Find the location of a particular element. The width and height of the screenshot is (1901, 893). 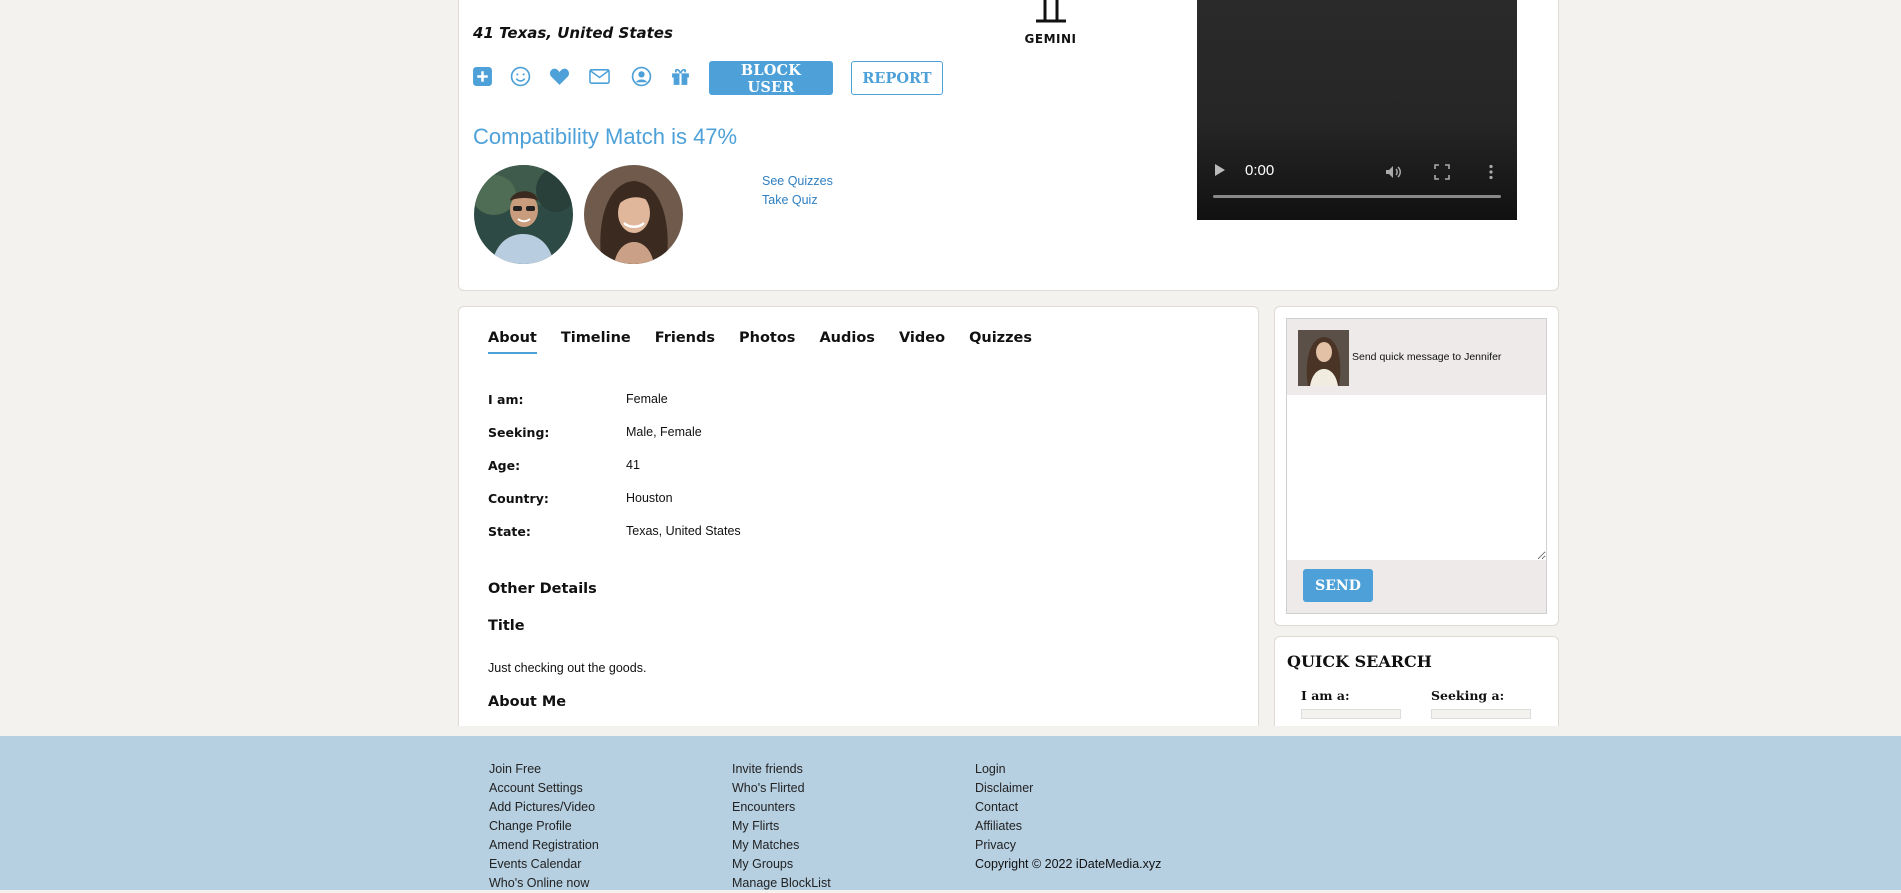

see-quizzes-link: See Quizzes is located at coordinates (797, 181).